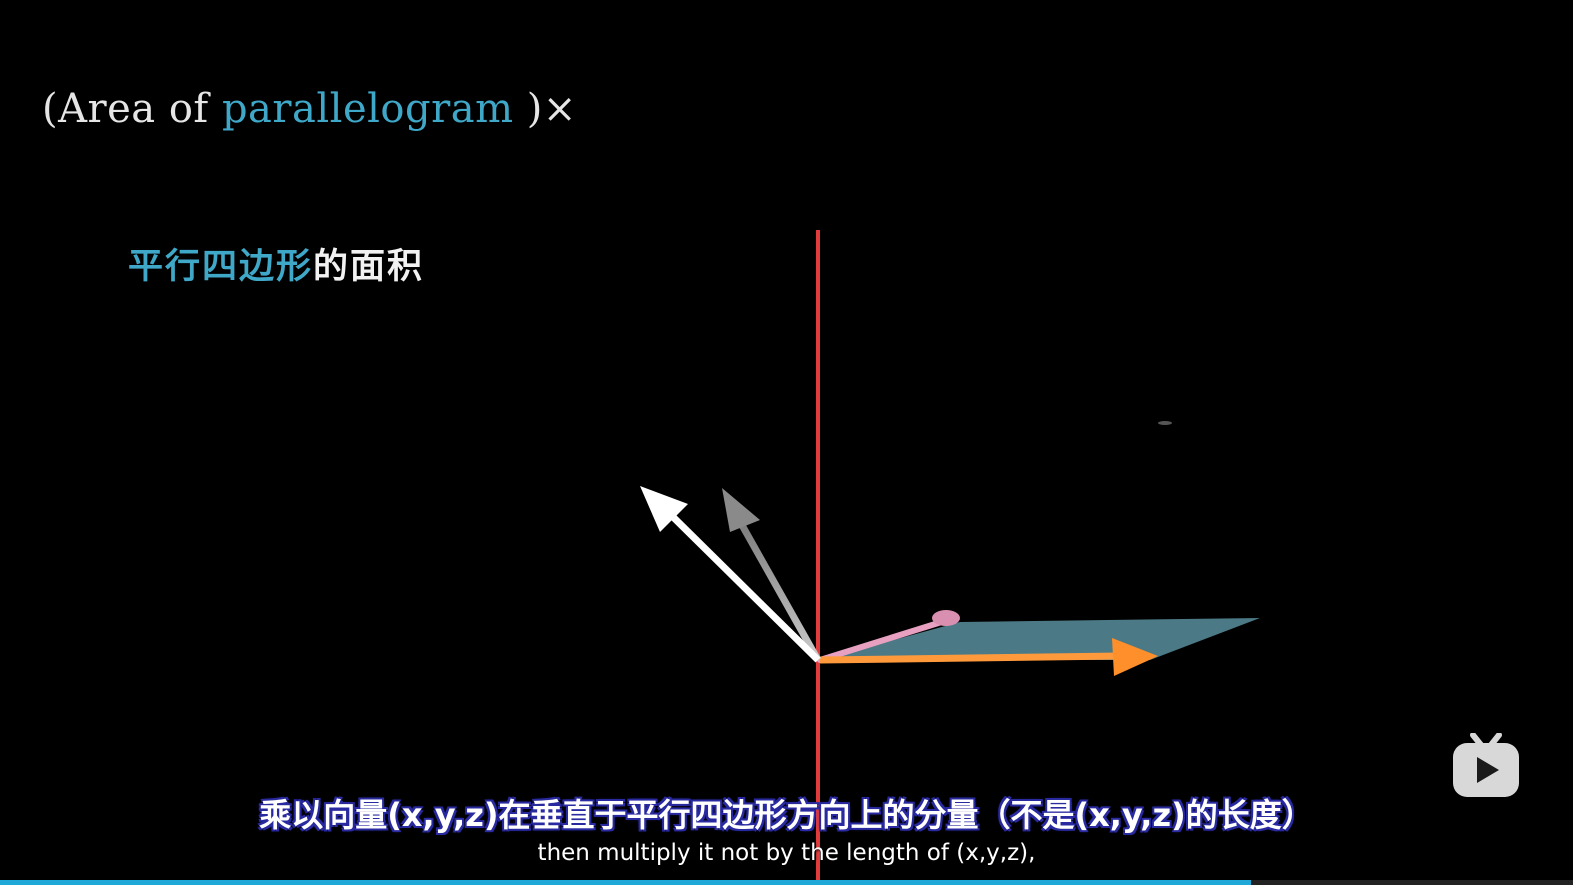  I want to click on progress-bar-fill, so click(625, 882).